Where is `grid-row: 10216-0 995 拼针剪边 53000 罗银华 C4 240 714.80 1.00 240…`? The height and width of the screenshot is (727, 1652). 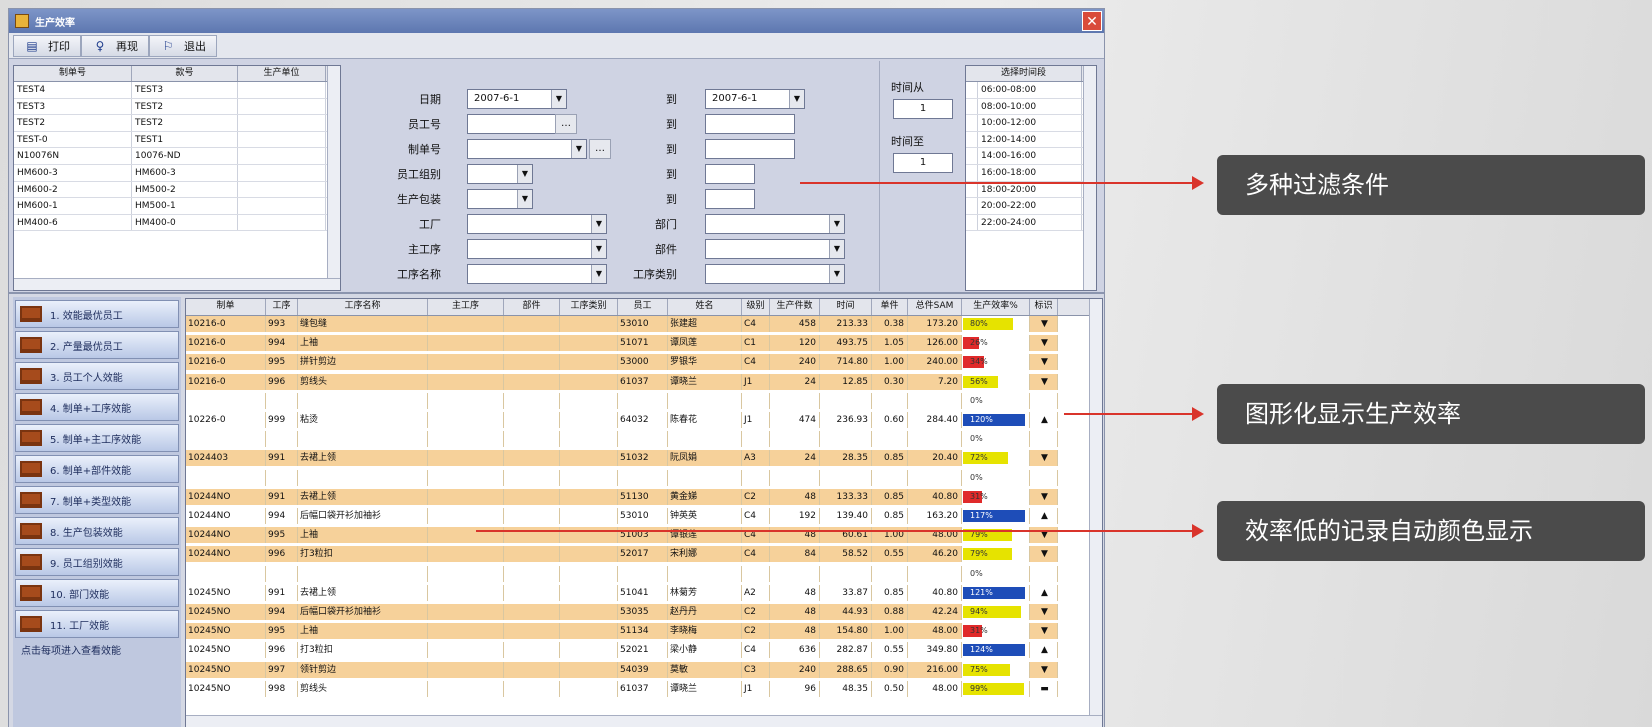 grid-row: 10216-0 995 拼针剪边 53000 罗银华 C4 240 714.80 1.00 240… is located at coordinates (622, 362).